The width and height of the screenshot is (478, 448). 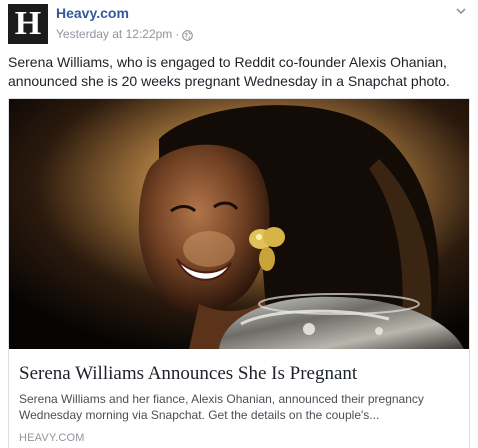 I want to click on page-avatar: H, so click(x=28, y=24).